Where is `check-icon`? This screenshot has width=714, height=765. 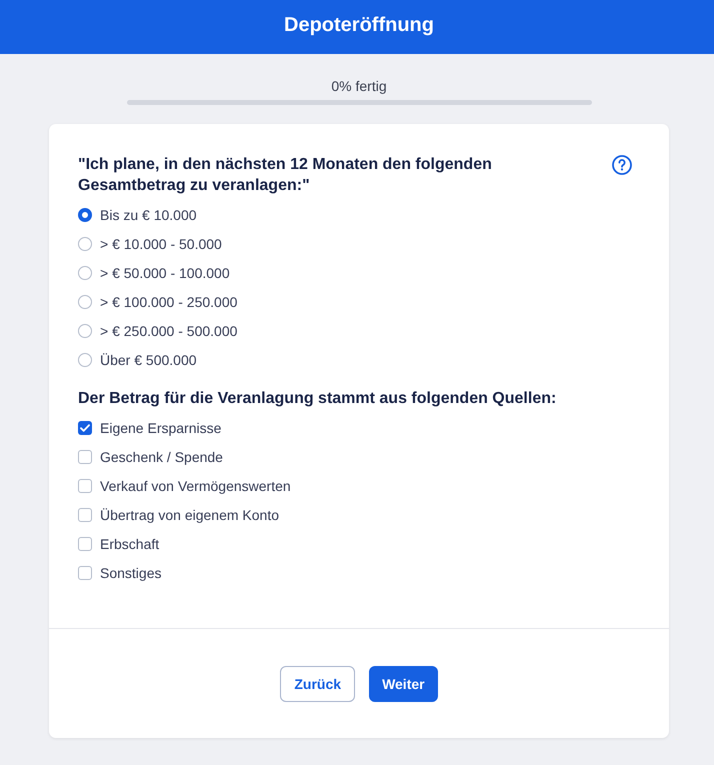
check-icon is located at coordinates (85, 428).